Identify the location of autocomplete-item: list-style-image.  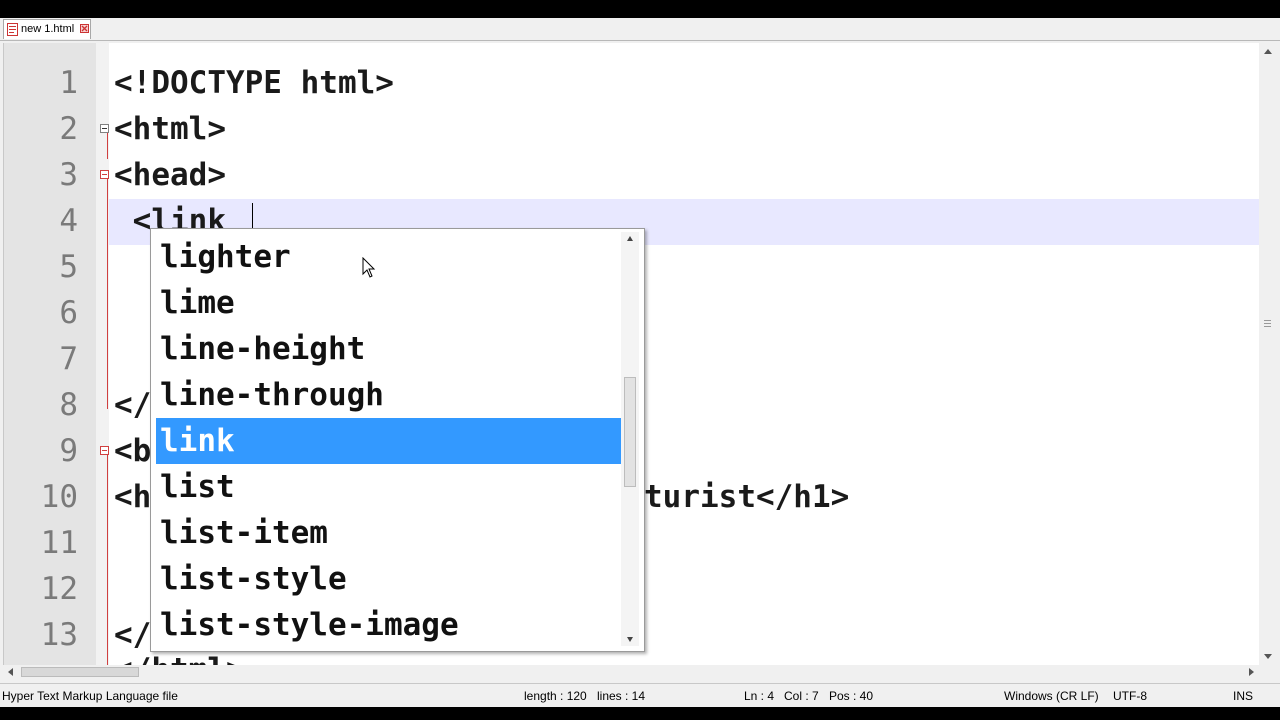
(388, 625).